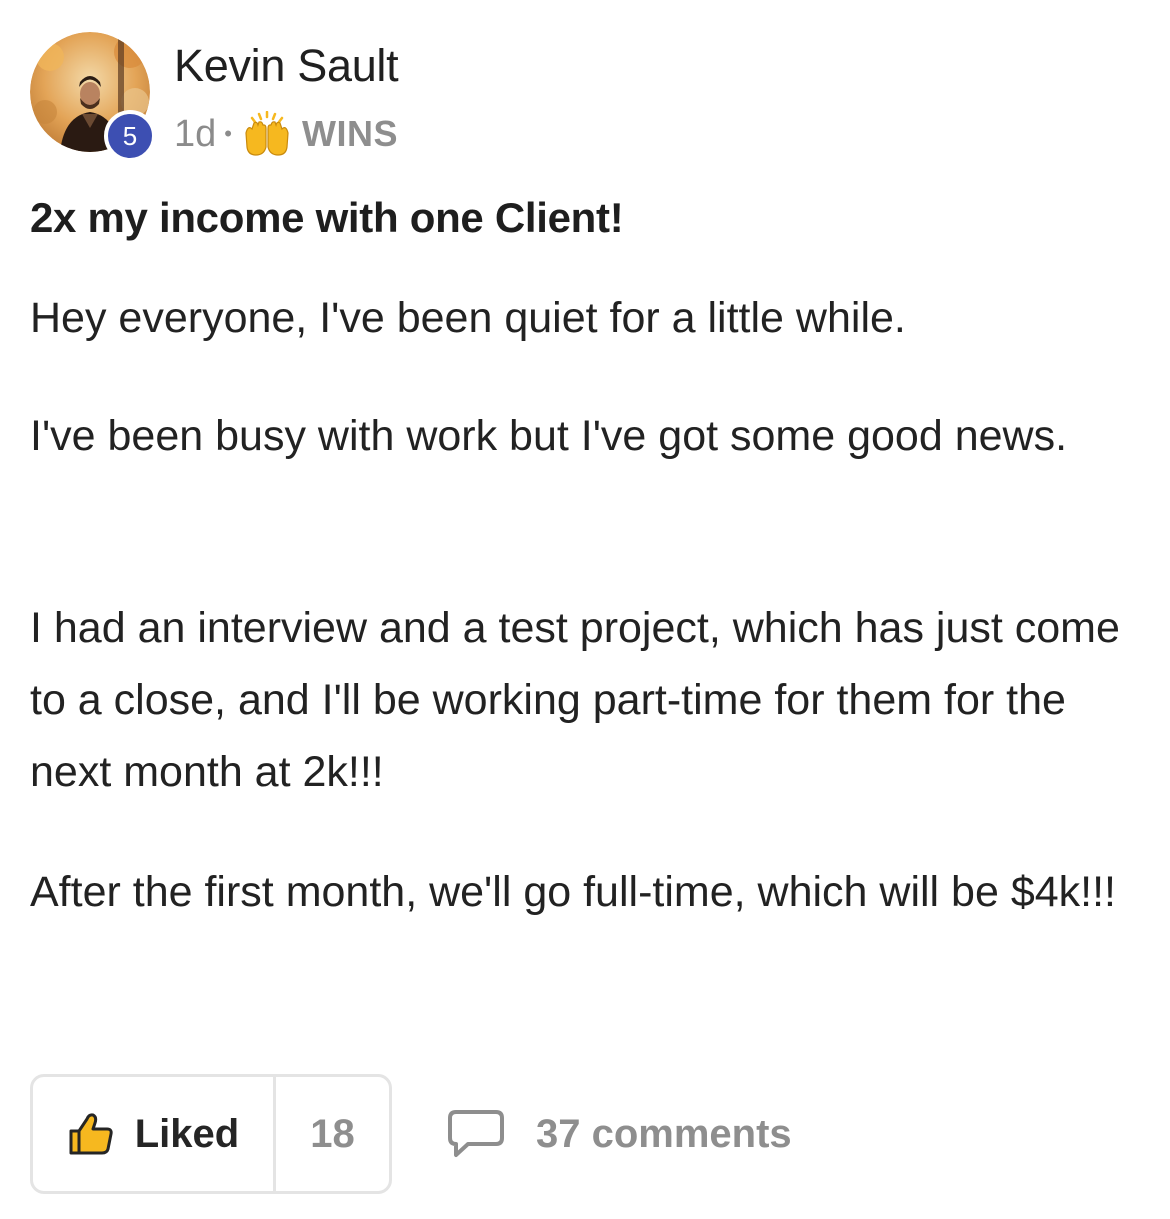  I want to click on thumbs-up-icon, so click(91, 1134).